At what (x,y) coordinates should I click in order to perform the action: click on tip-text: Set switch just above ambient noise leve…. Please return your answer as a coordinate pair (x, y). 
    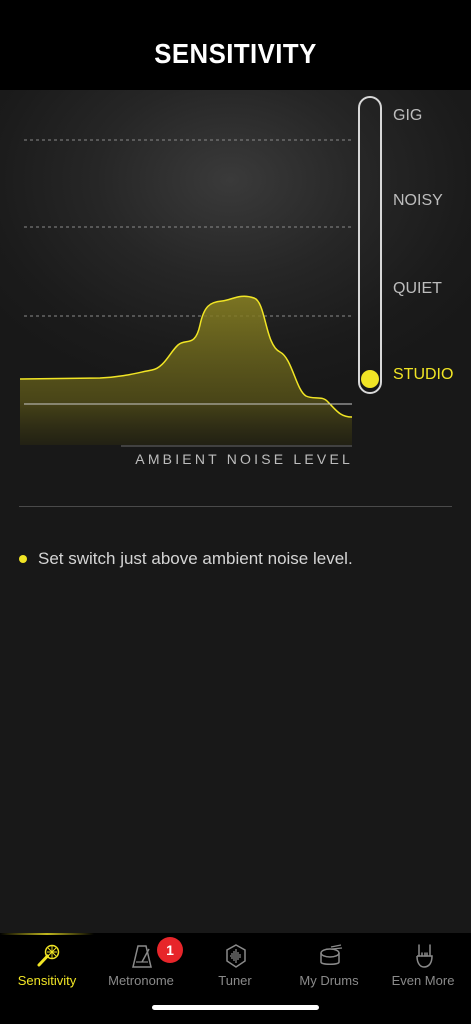
    Looking at the image, I should click on (195, 558).